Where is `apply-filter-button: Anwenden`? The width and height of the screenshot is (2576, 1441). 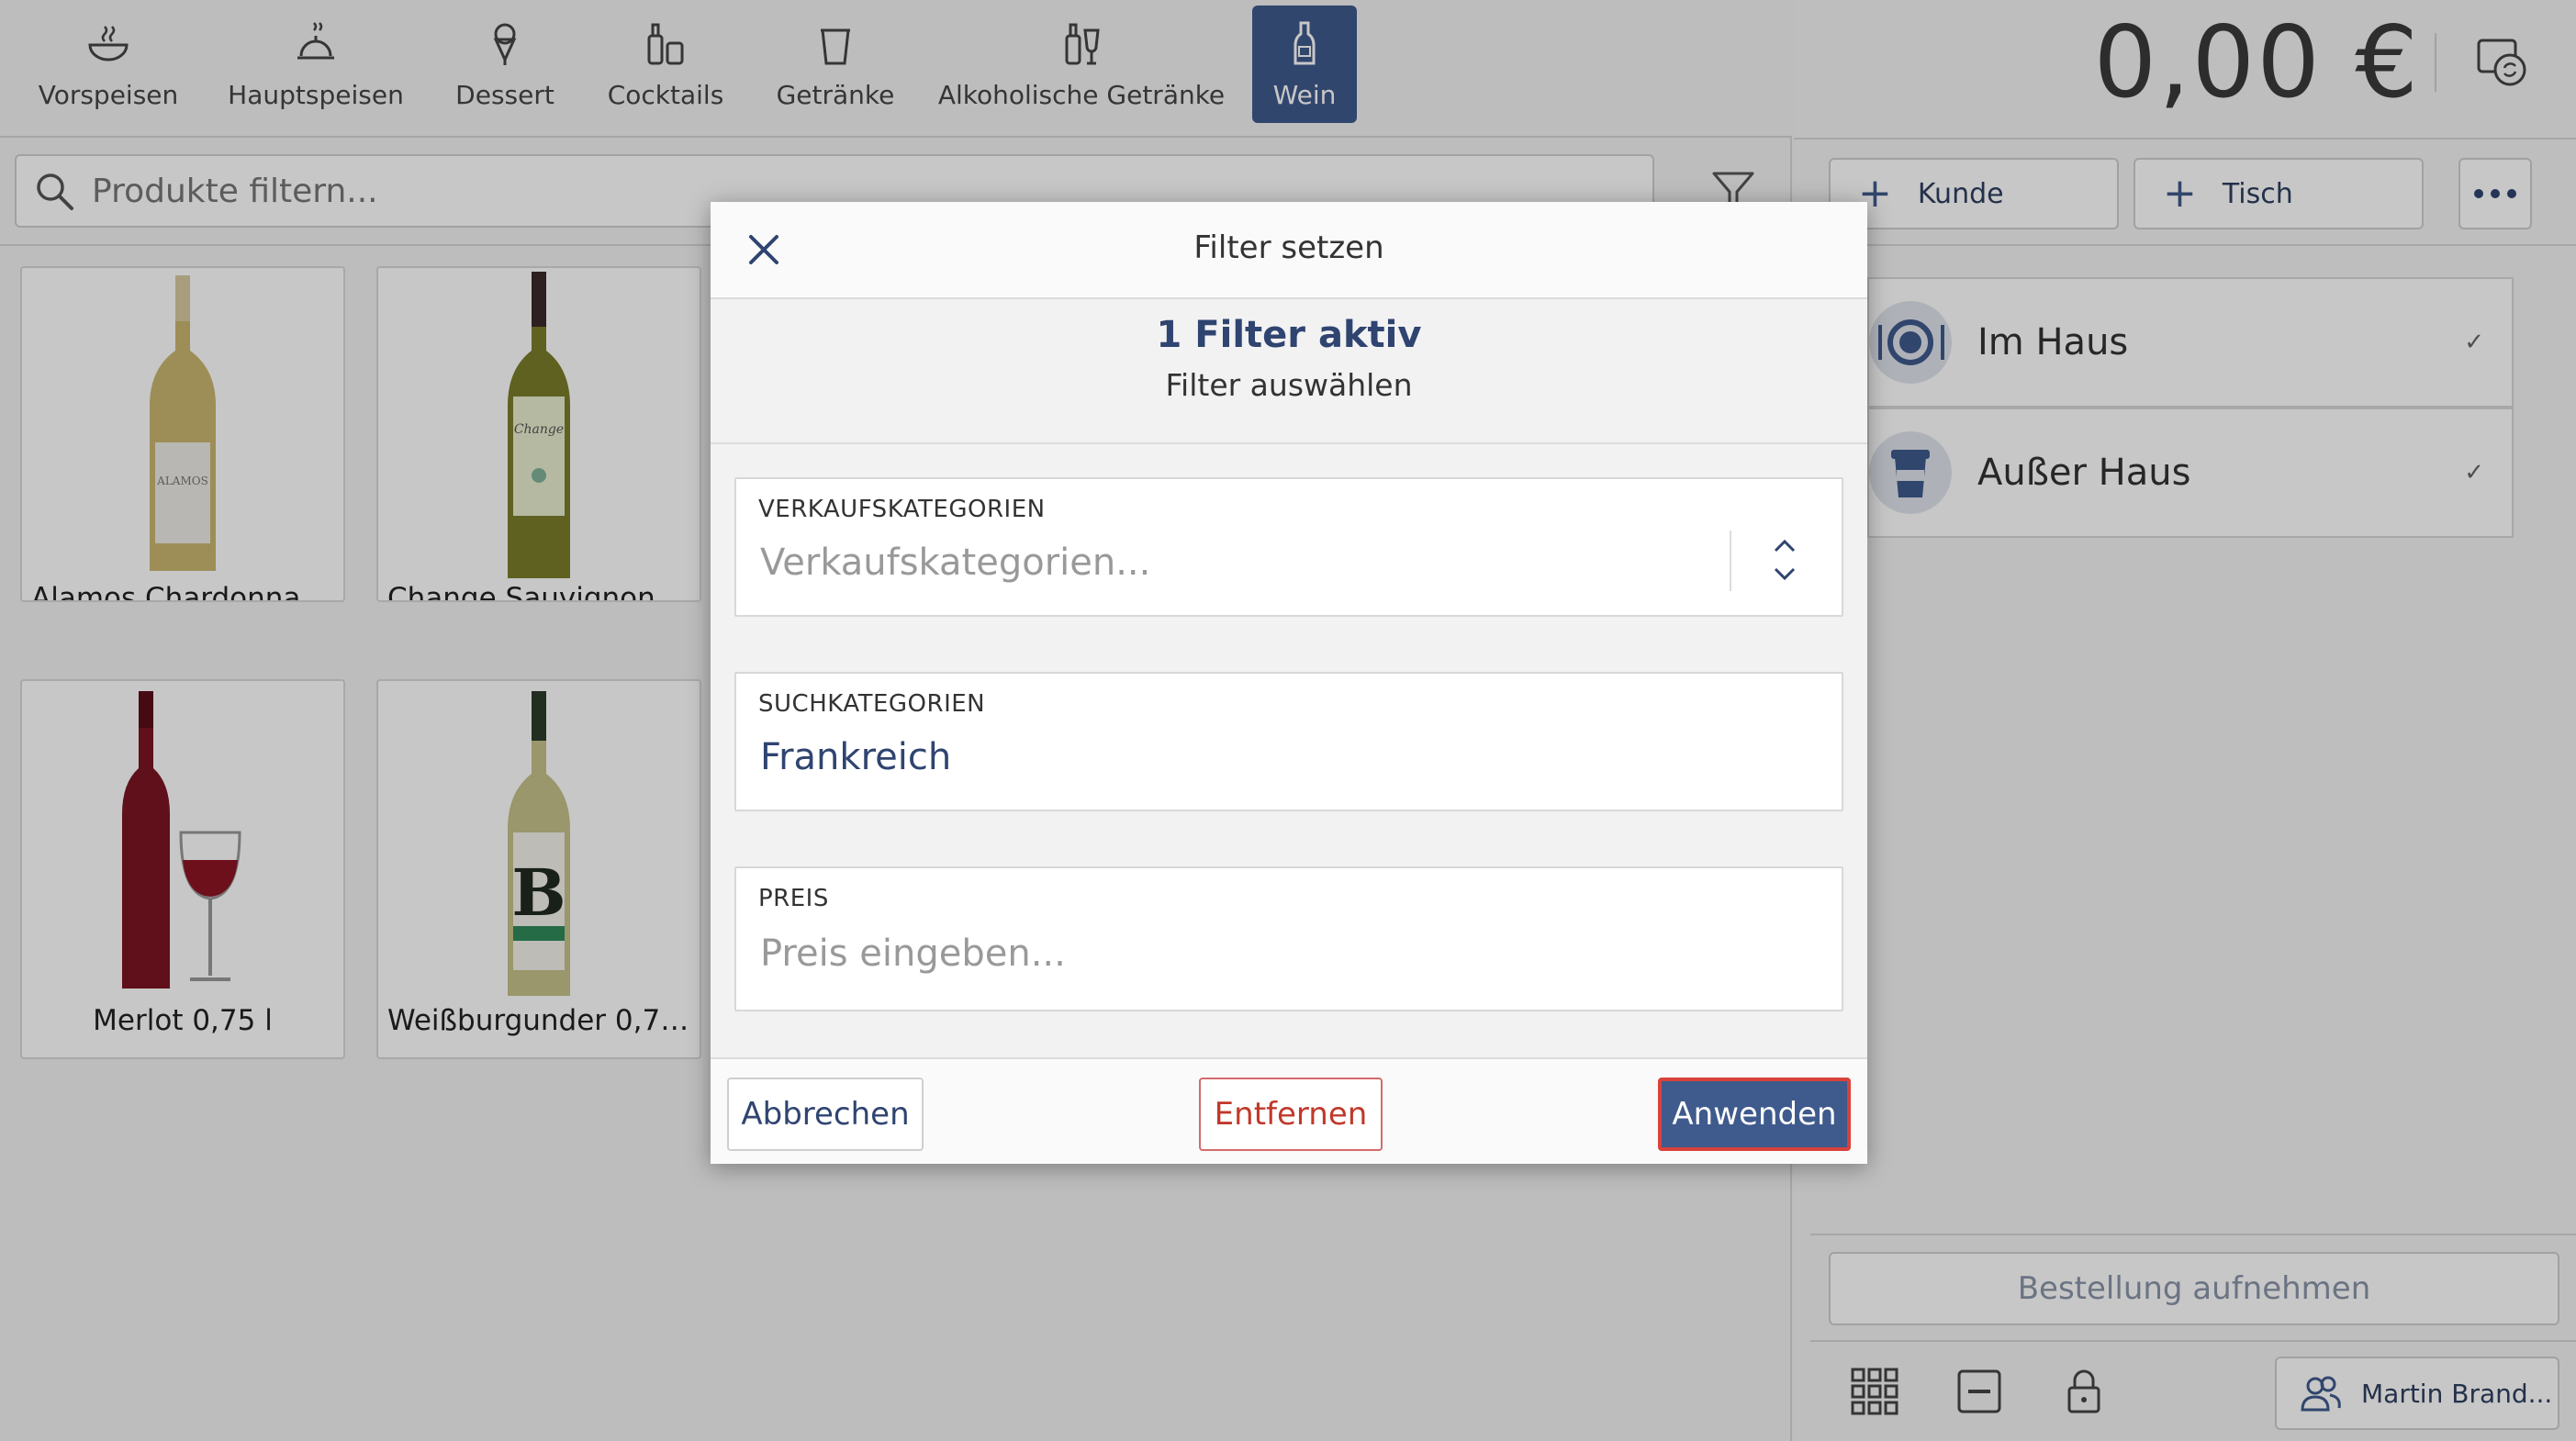
apply-filter-button: Anwenden is located at coordinates (1754, 1114).